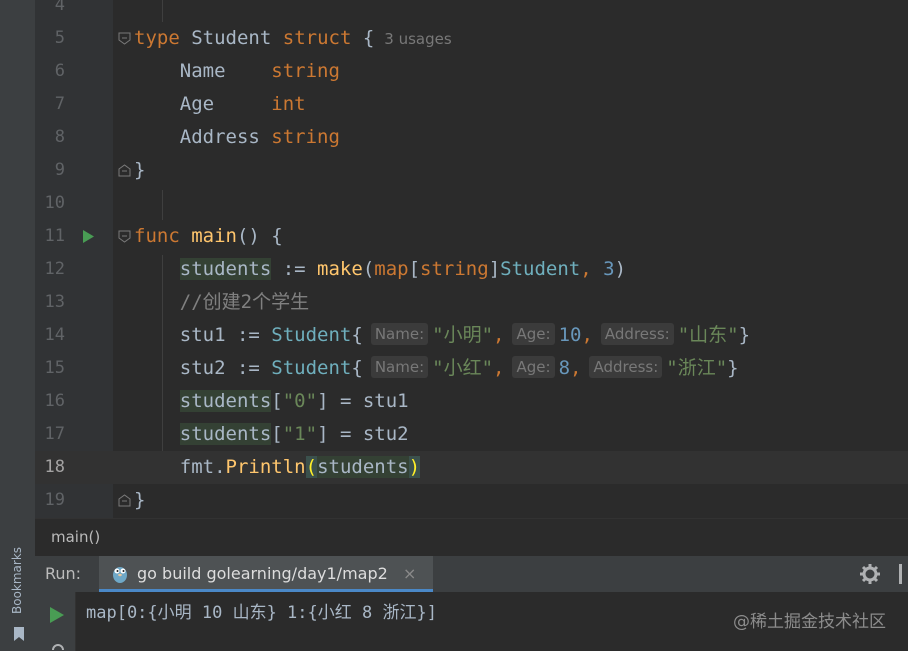  I want to click on code-text: Name string, so click(259, 71).